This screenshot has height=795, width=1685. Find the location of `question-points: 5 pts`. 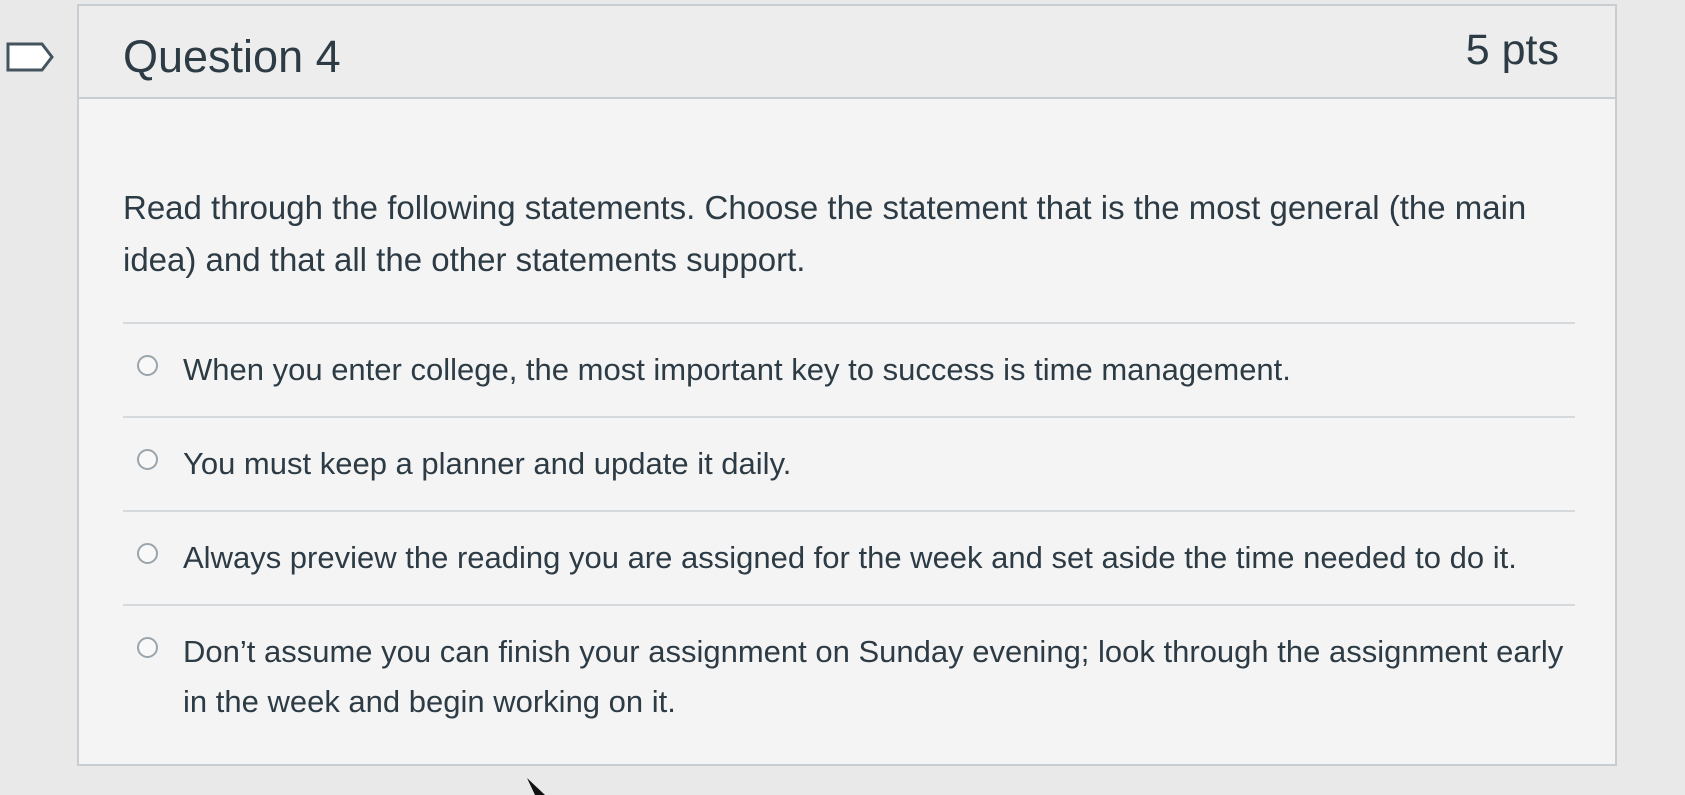

question-points: 5 pts is located at coordinates (1512, 50).